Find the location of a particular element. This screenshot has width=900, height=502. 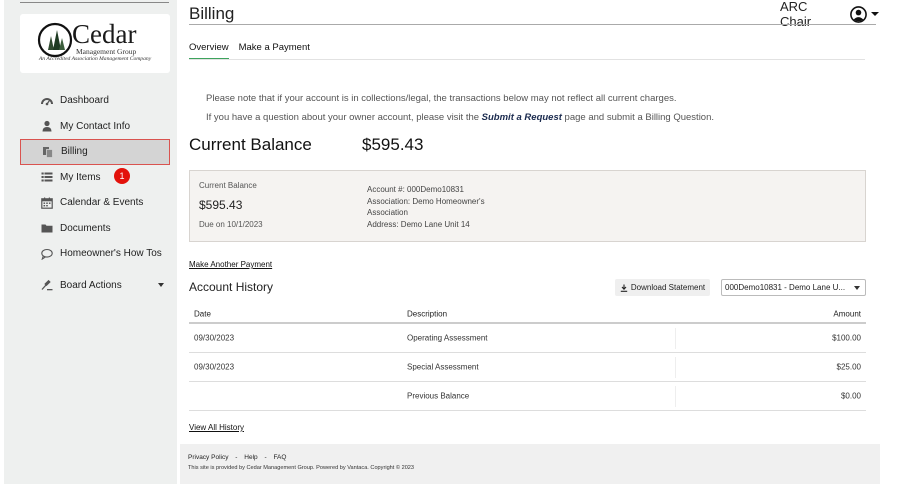

sidebar-item-board-actions: Board Actions is located at coordinates (95, 286).